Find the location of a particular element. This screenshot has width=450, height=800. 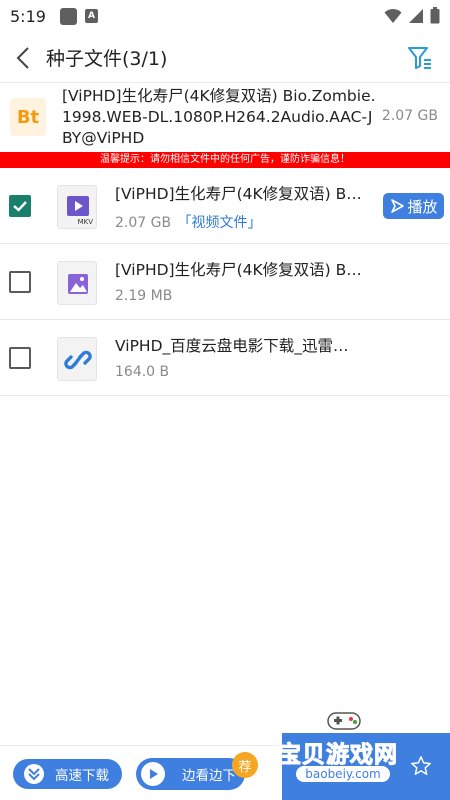

torrent-size: 2.07 GB is located at coordinates (409, 116).